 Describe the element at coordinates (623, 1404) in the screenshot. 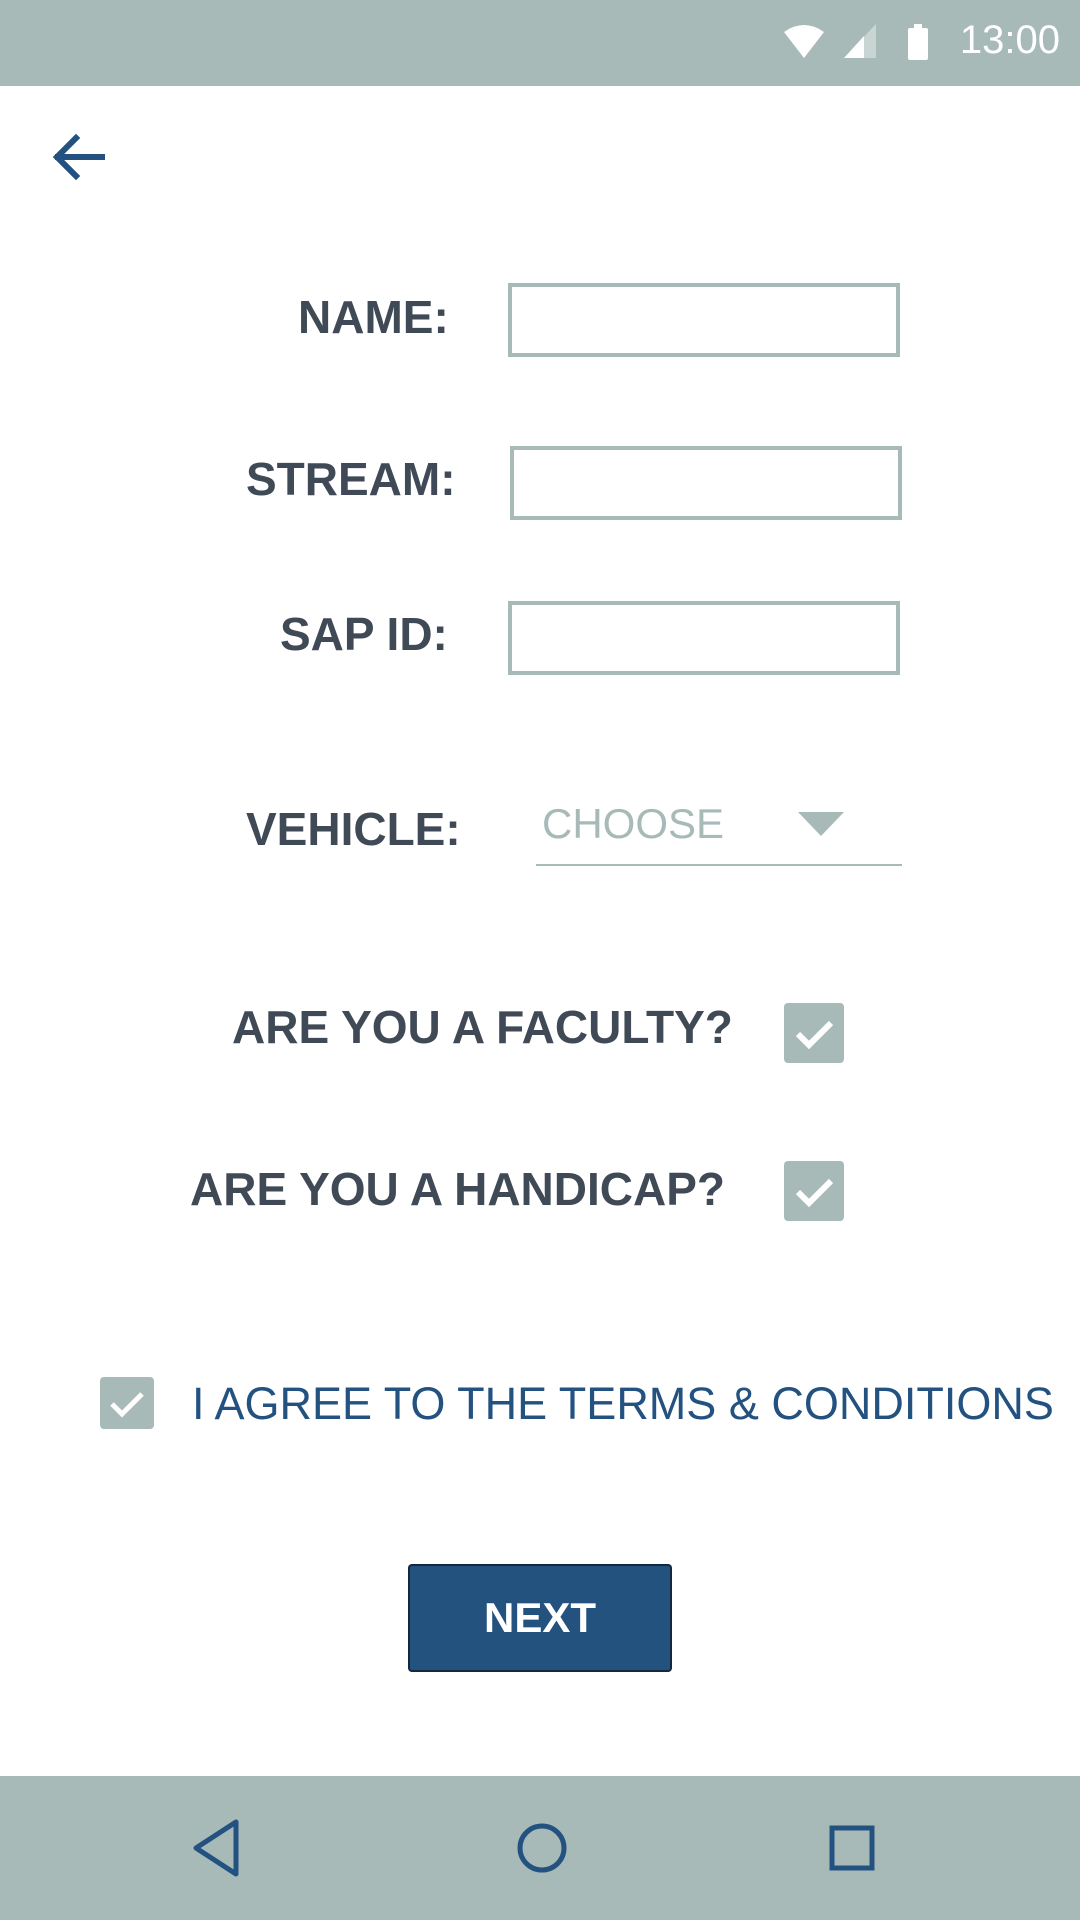

I see `terms-label: I AGREE TO THE TERMS & CONDITIONS` at that location.